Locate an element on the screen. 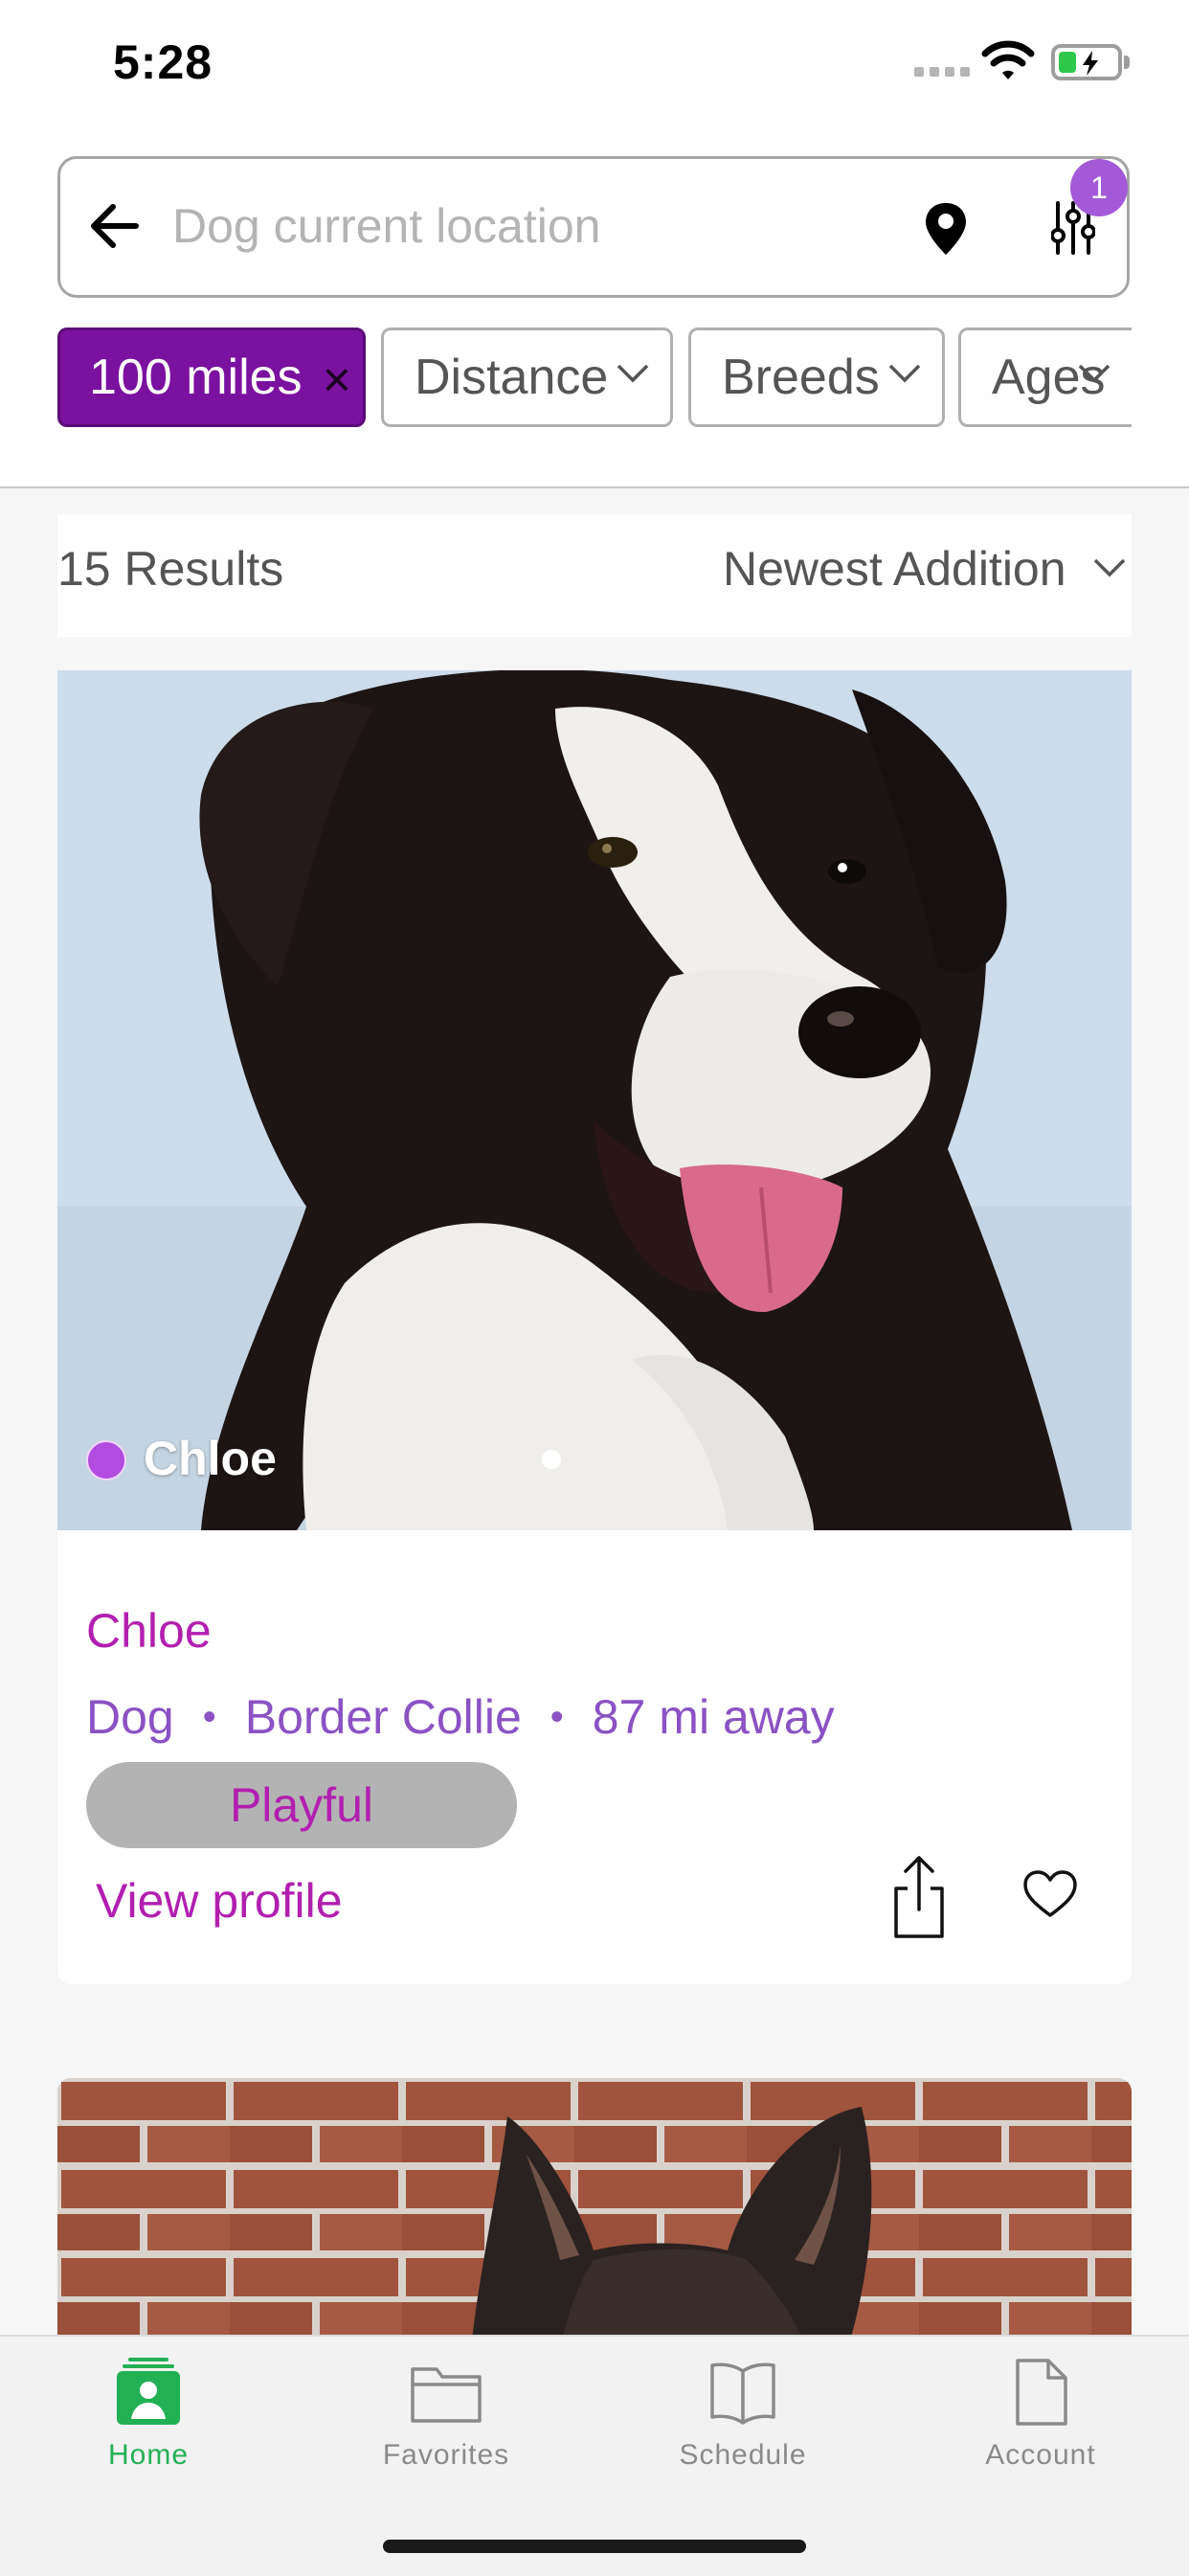  pet-name: Chloe is located at coordinates (149, 1631).